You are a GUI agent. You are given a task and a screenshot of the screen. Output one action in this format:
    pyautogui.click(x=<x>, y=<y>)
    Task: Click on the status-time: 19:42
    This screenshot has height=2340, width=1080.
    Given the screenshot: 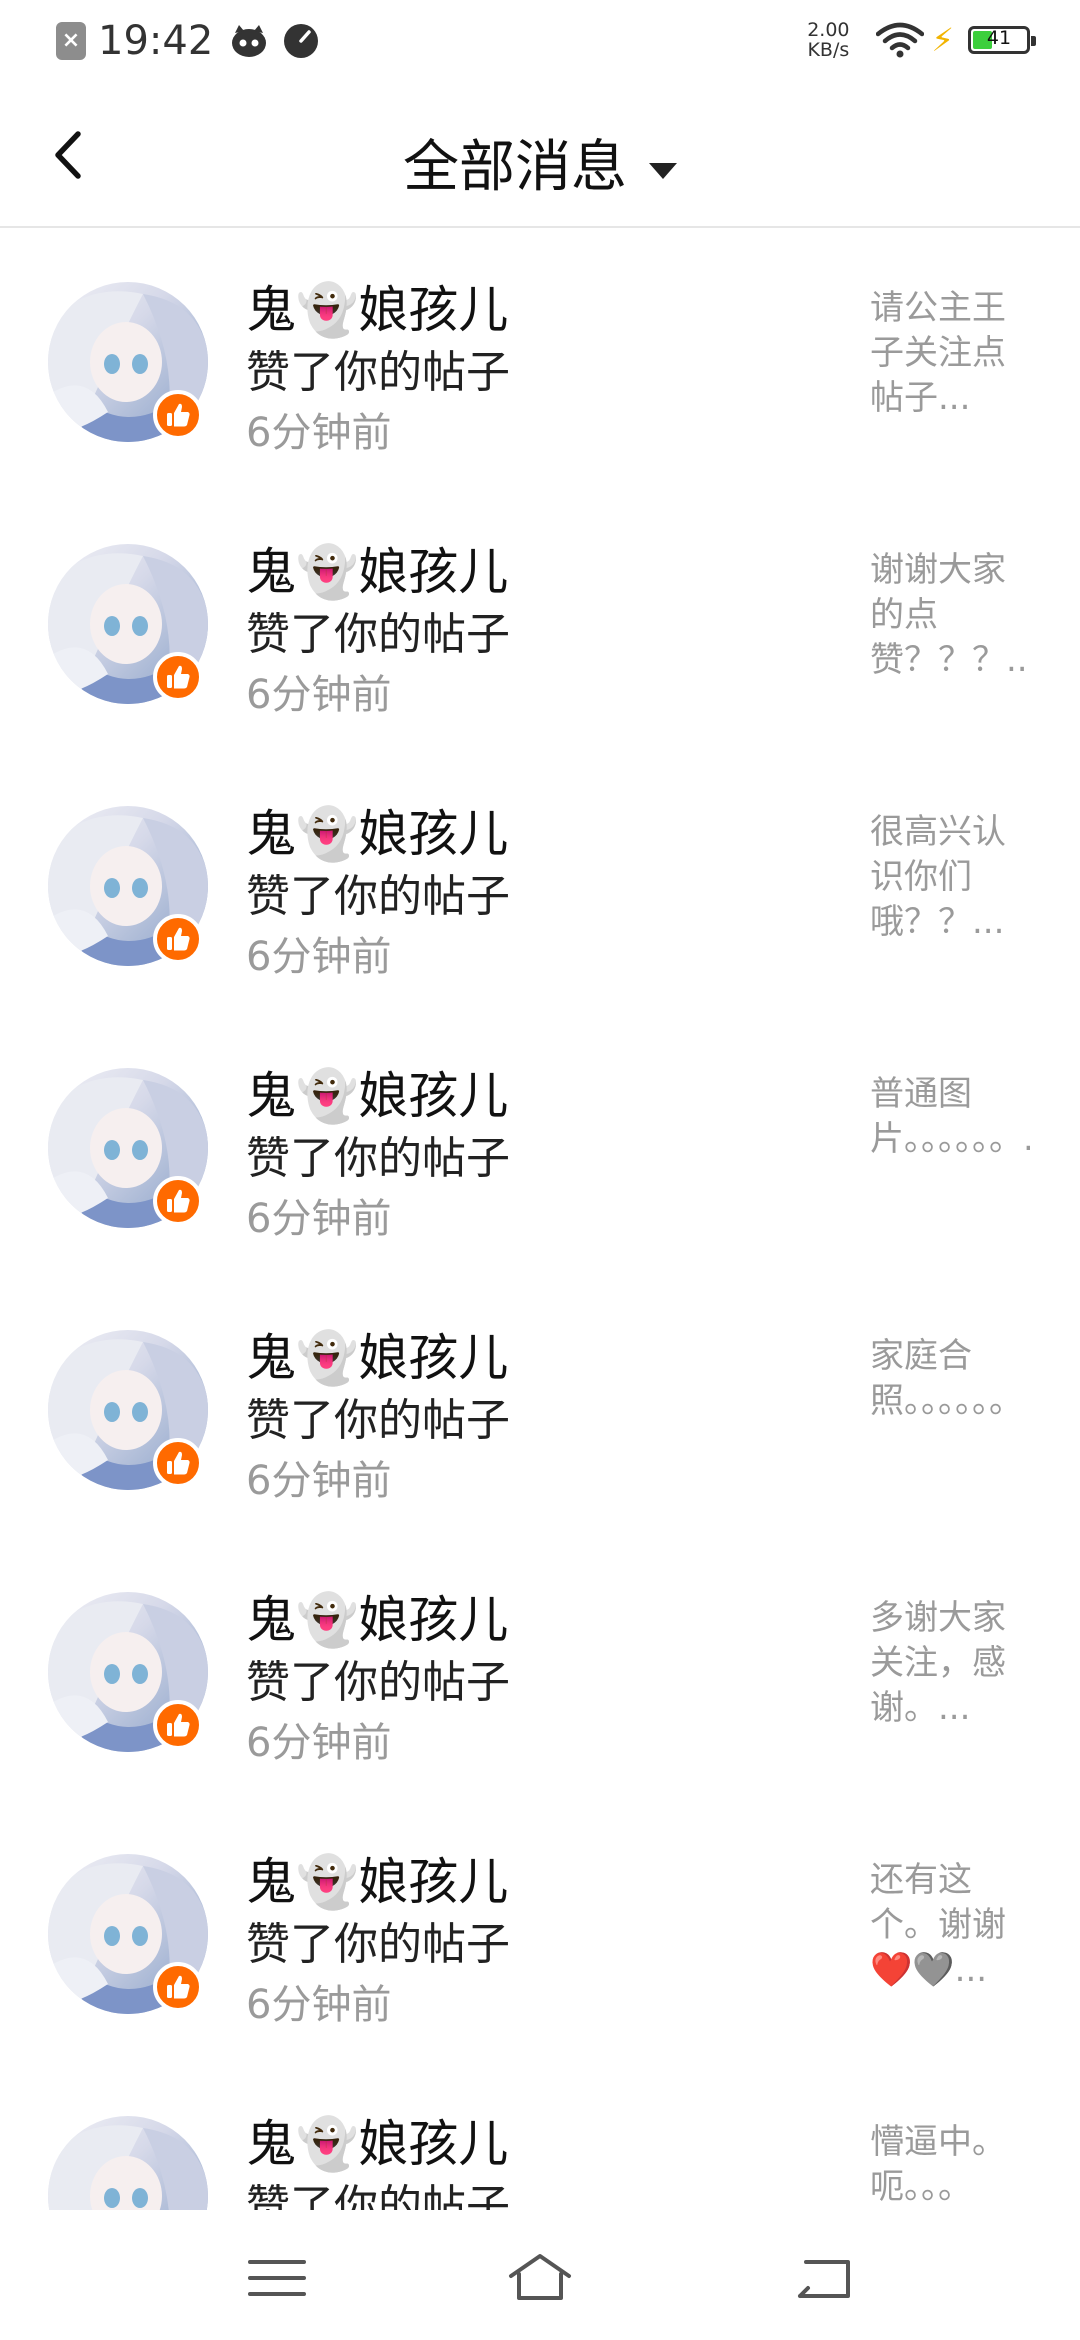 What is the action you would take?
    pyautogui.click(x=156, y=41)
    